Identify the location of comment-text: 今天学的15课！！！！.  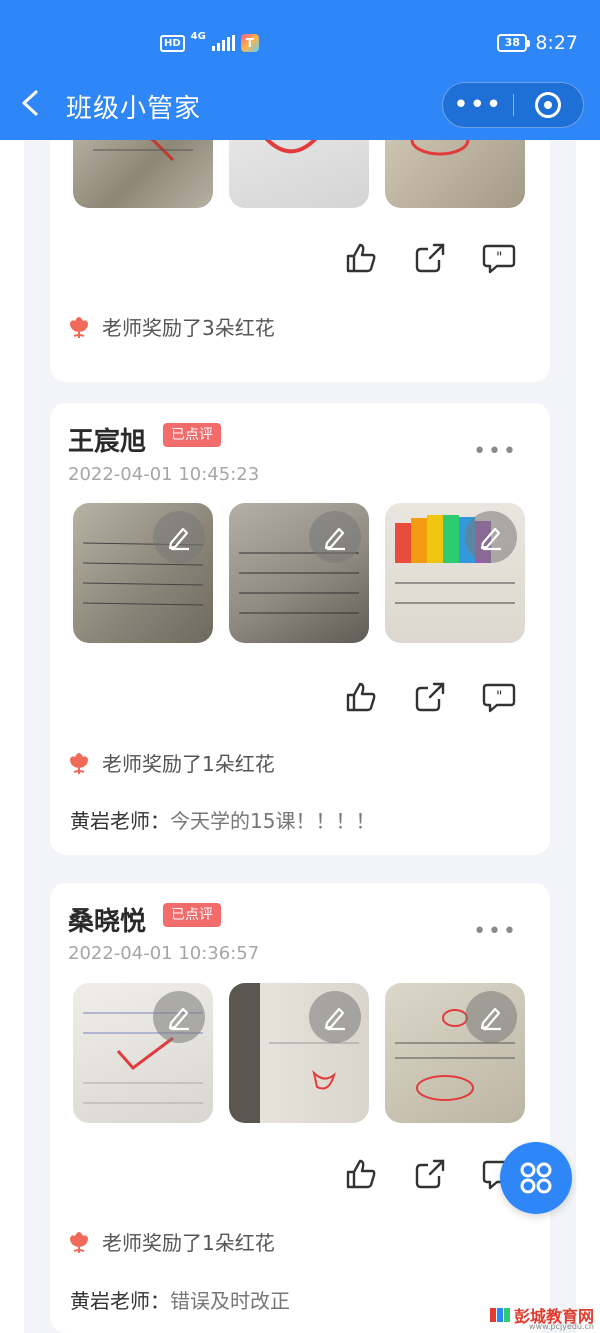
(273, 821).